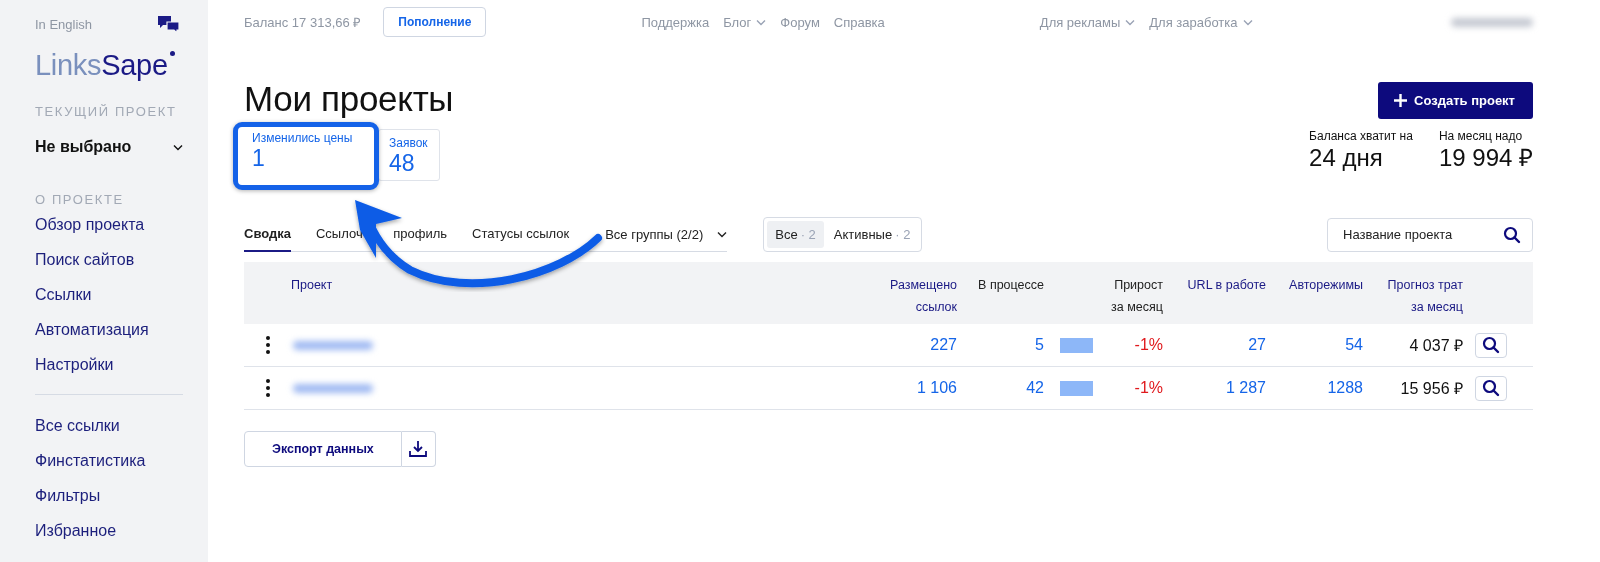 Image resolution: width=1600 pixels, height=562 pixels. Describe the element at coordinates (1418, 296) in the screenshot. I see `column-header: Прогноз трат за месяц` at that location.